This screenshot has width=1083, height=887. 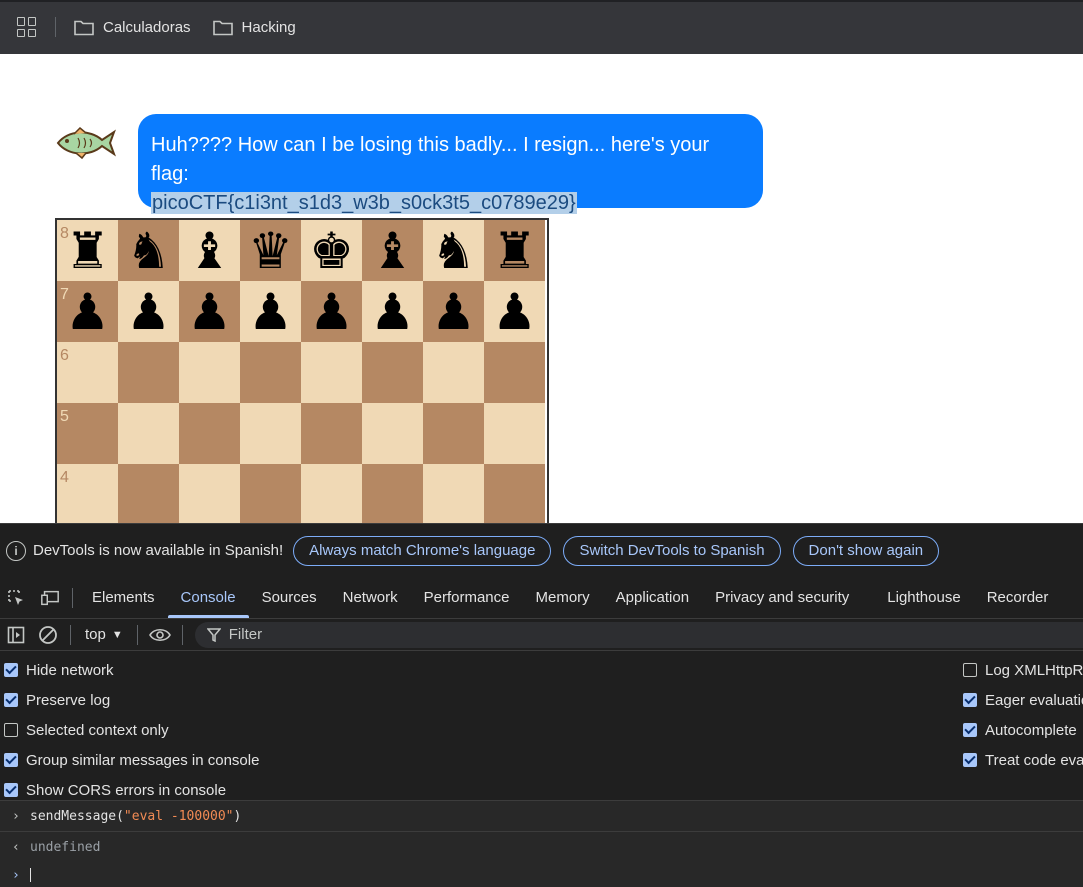 I want to click on square-c4, so click(x=209, y=493).